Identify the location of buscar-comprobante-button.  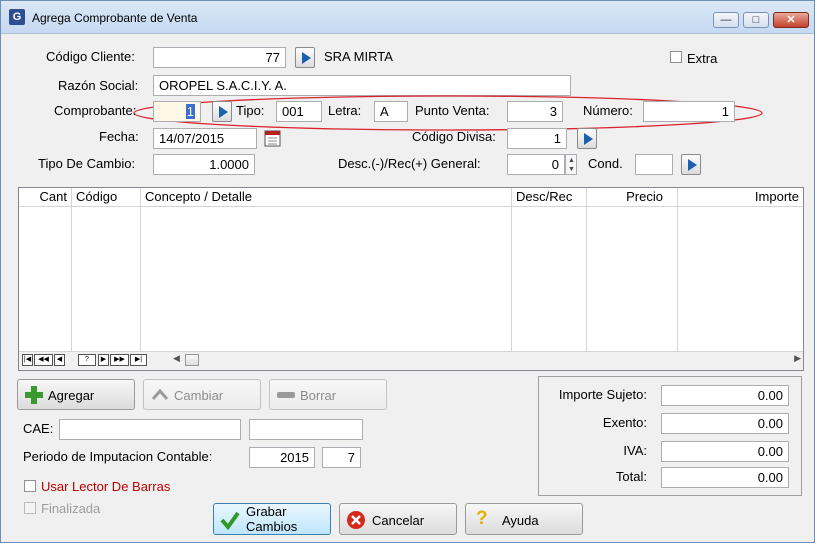
(222, 111).